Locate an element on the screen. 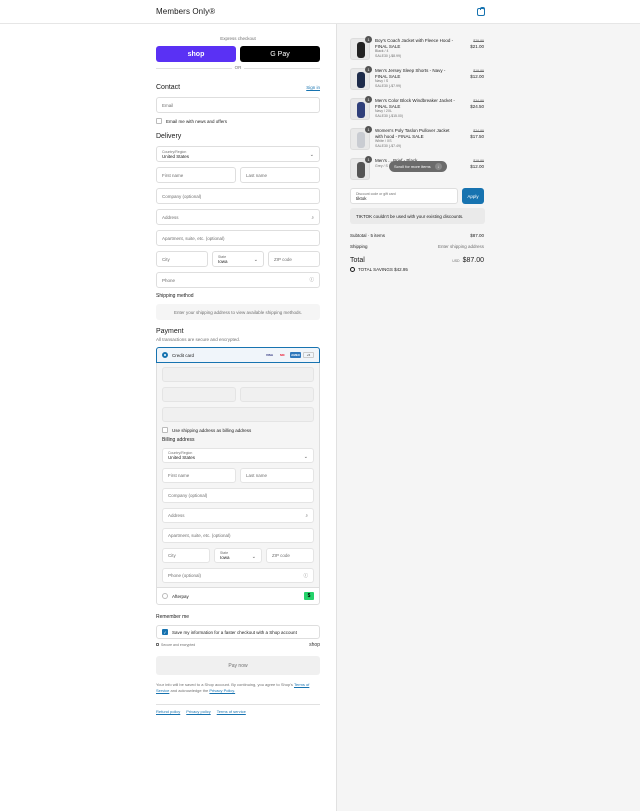  subtotal-label: Subtotal · 5 items is located at coordinates (368, 235).